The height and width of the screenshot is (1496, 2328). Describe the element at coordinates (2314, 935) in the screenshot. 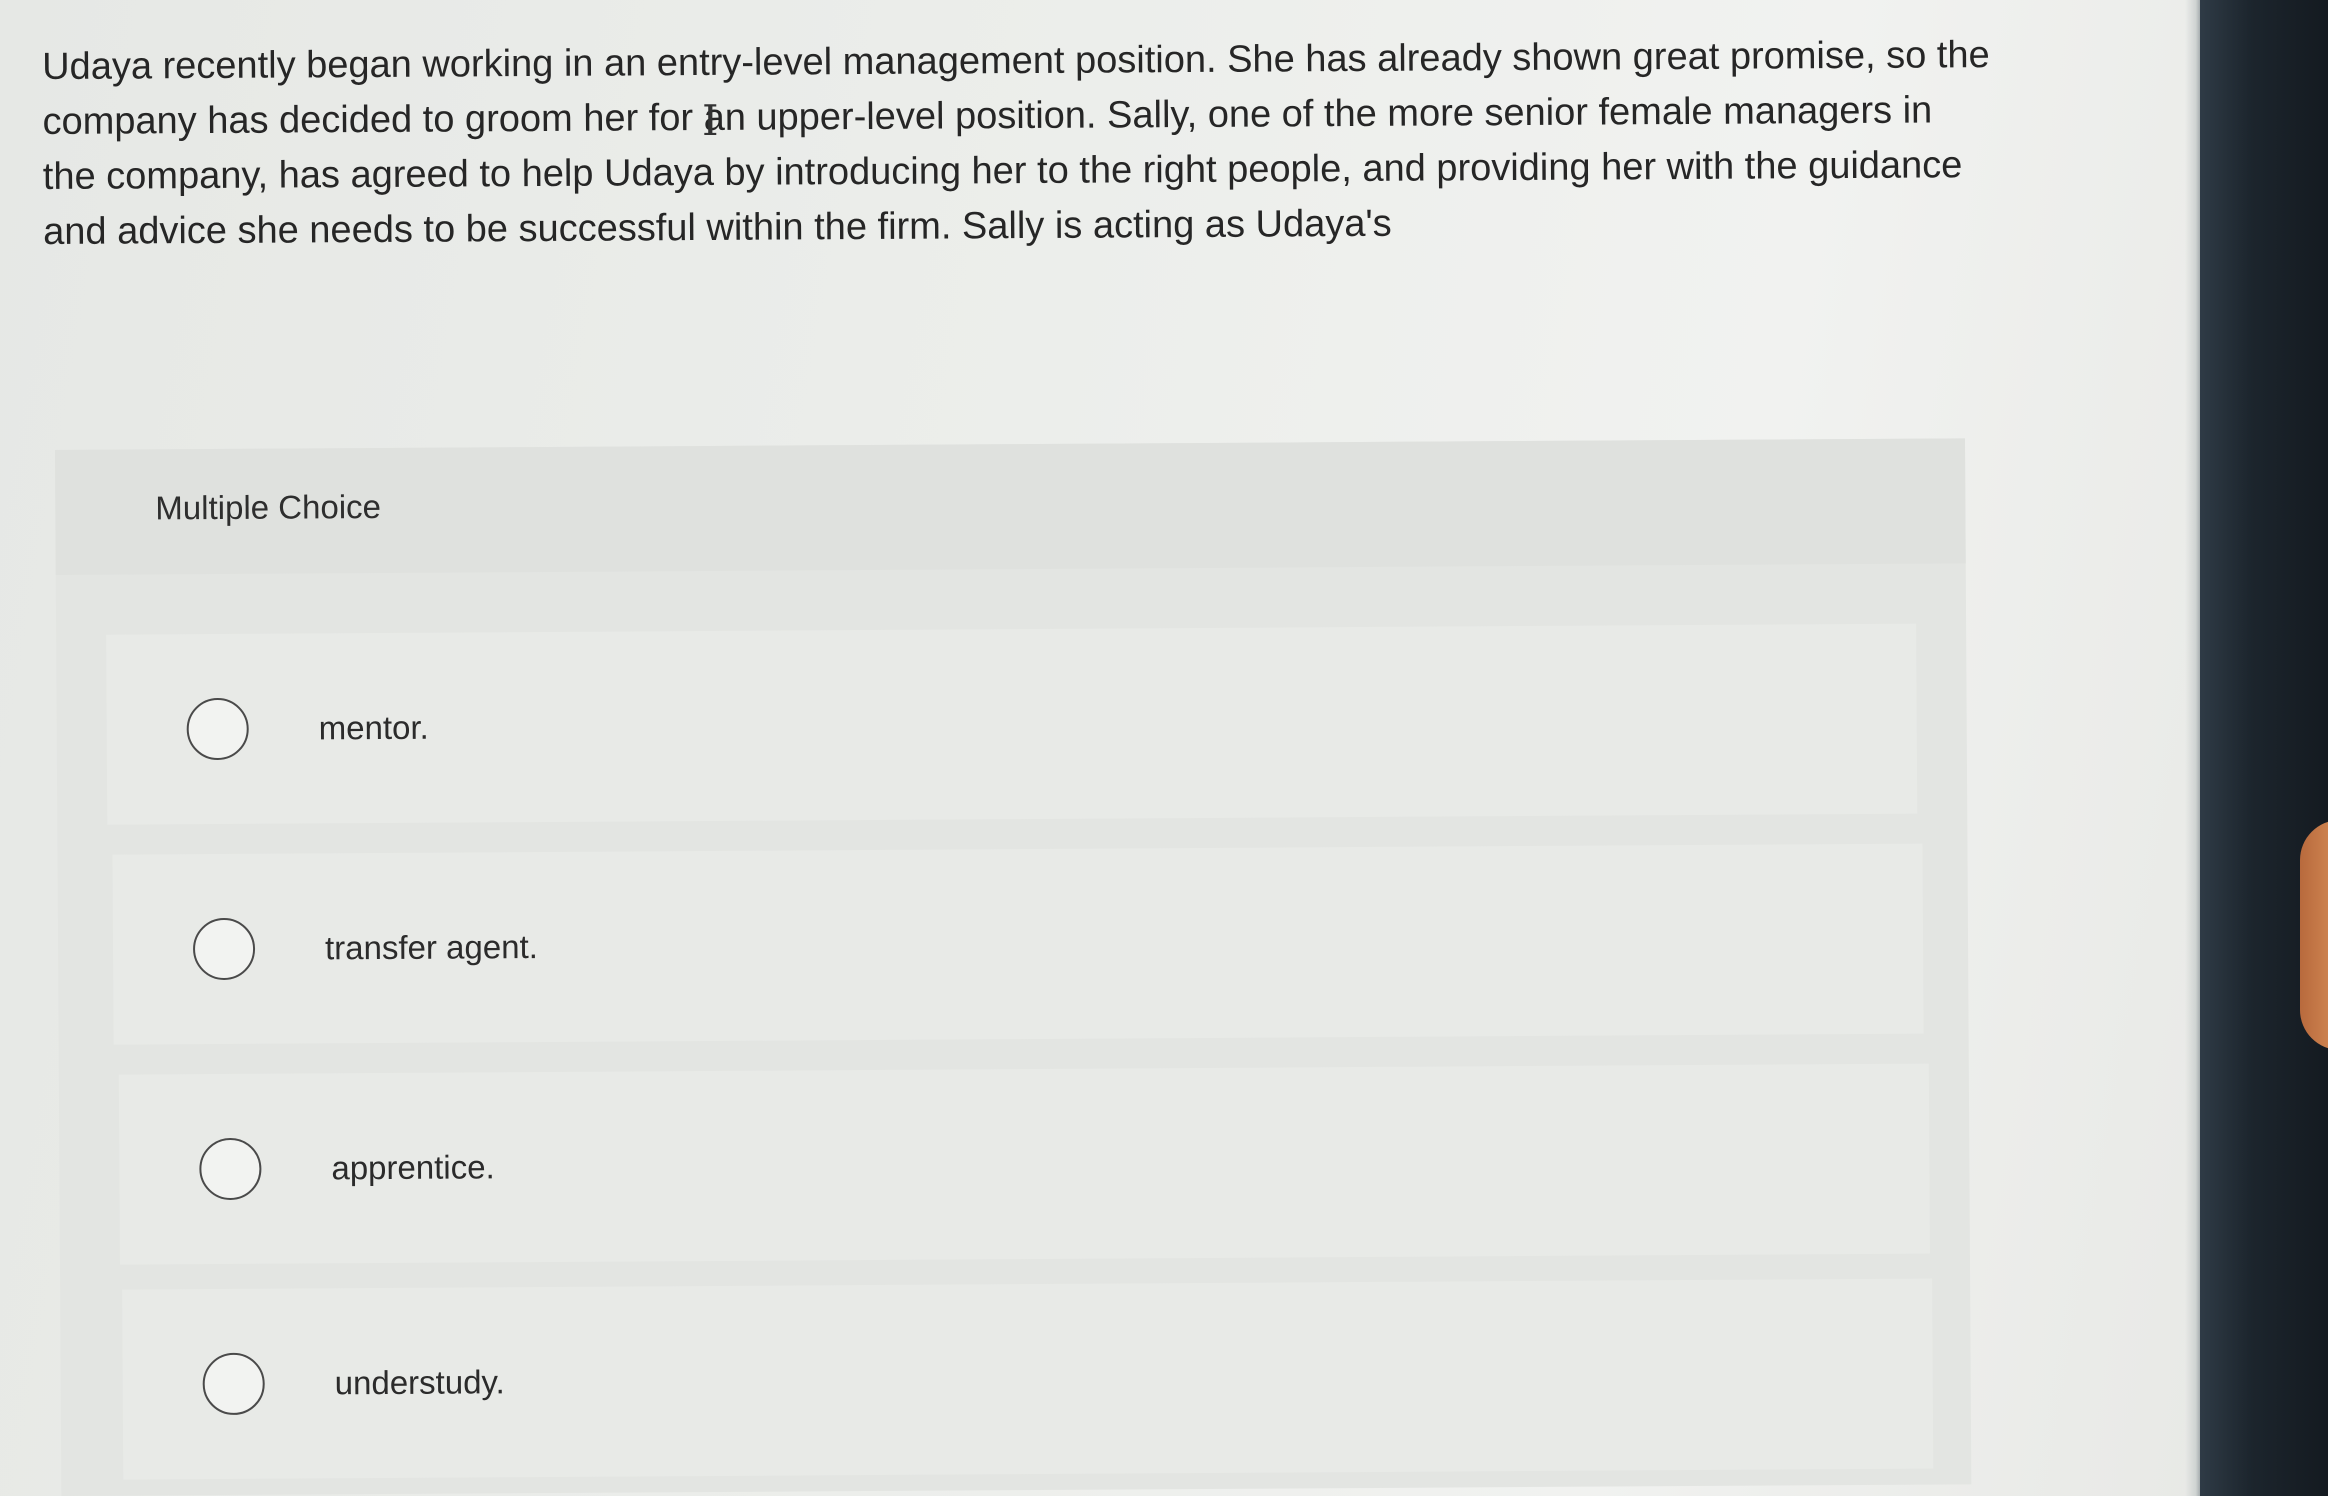

I see `finger` at that location.